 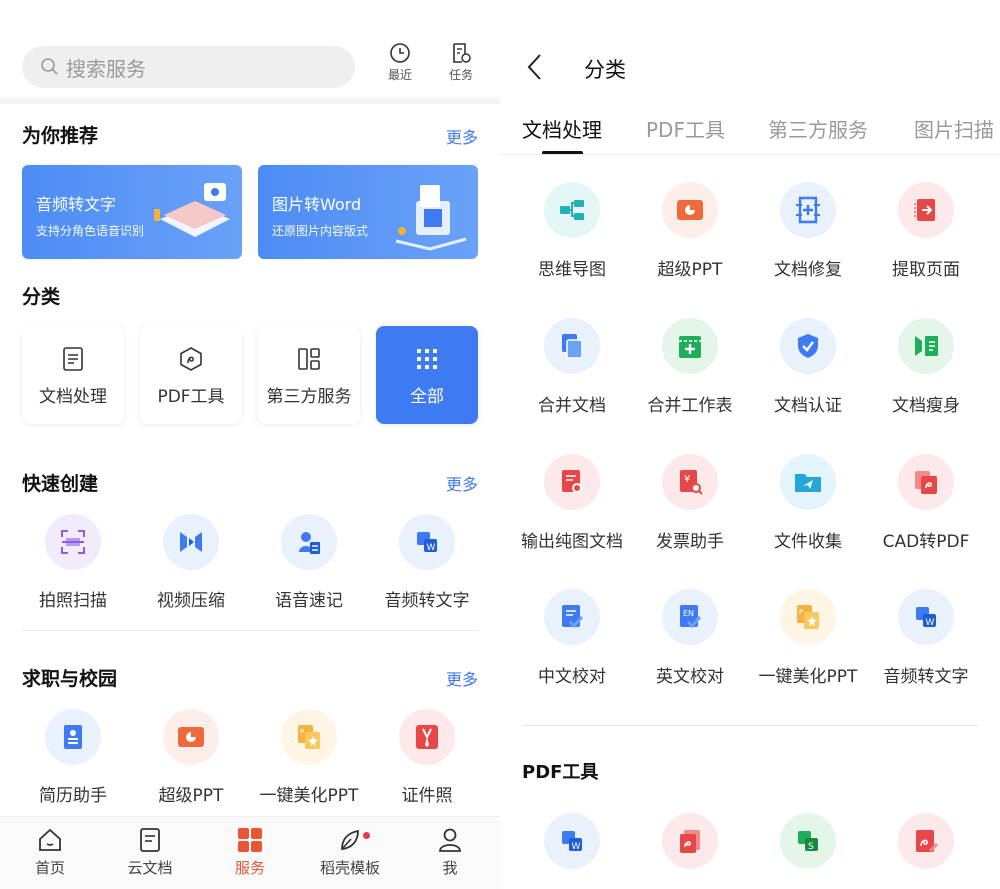 What do you see at coordinates (188, 67) in the screenshot?
I see `search-input: 搜索服务` at bounding box center [188, 67].